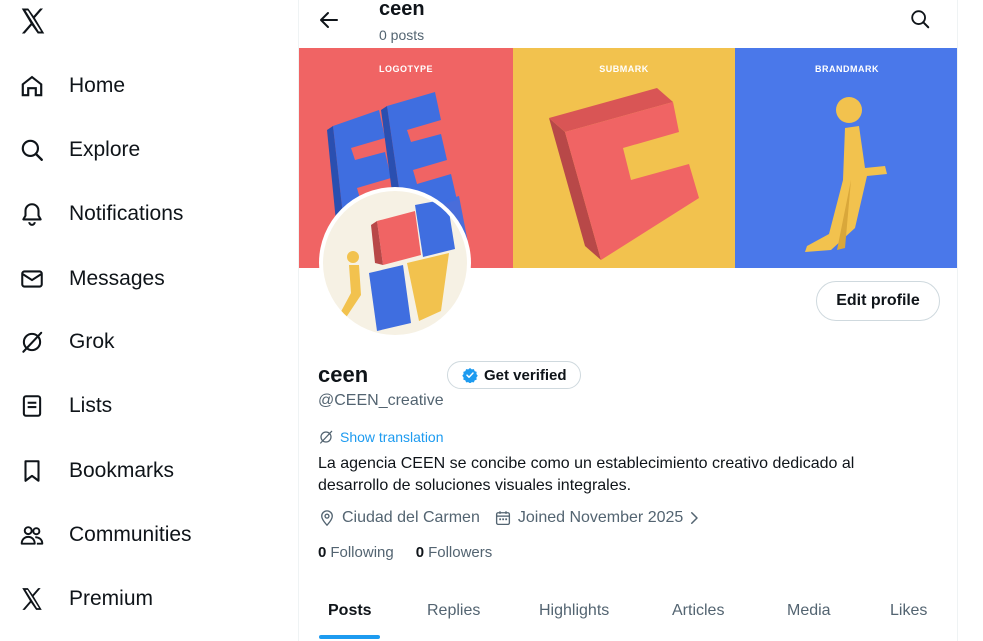 This screenshot has width=983, height=641. I want to click on sidebar-item-label: Home, so click(97, 85).